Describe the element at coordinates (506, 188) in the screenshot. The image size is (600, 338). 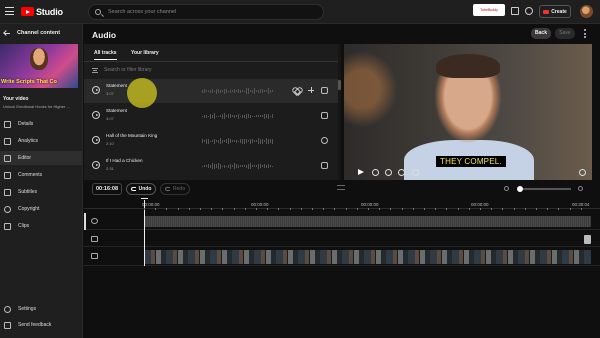
I see `zoom-out-icon` at that location.